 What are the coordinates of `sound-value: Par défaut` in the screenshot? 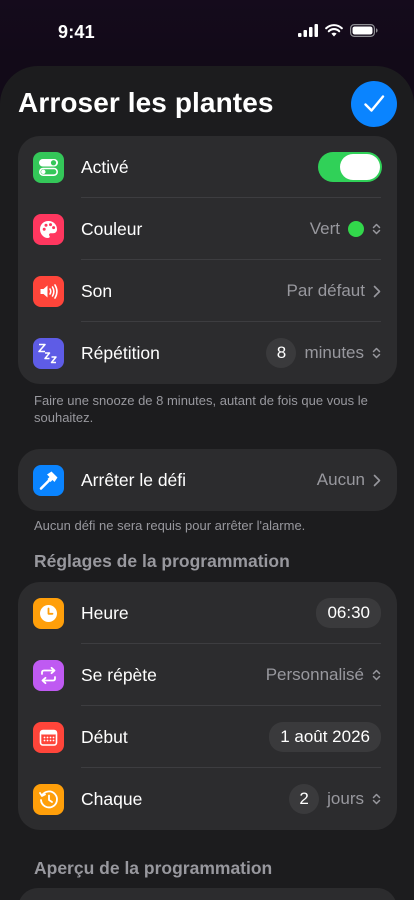 It's located at (325, 290).